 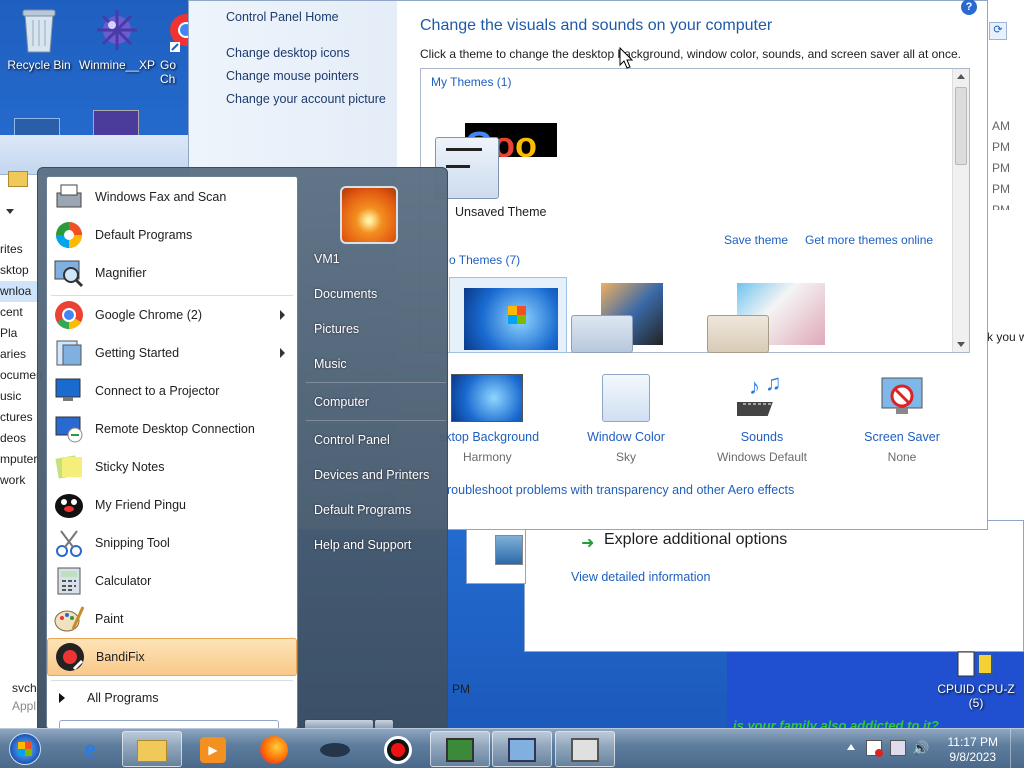 I want to click on start-item-label: Default Programs, so click(x=144, y=235).